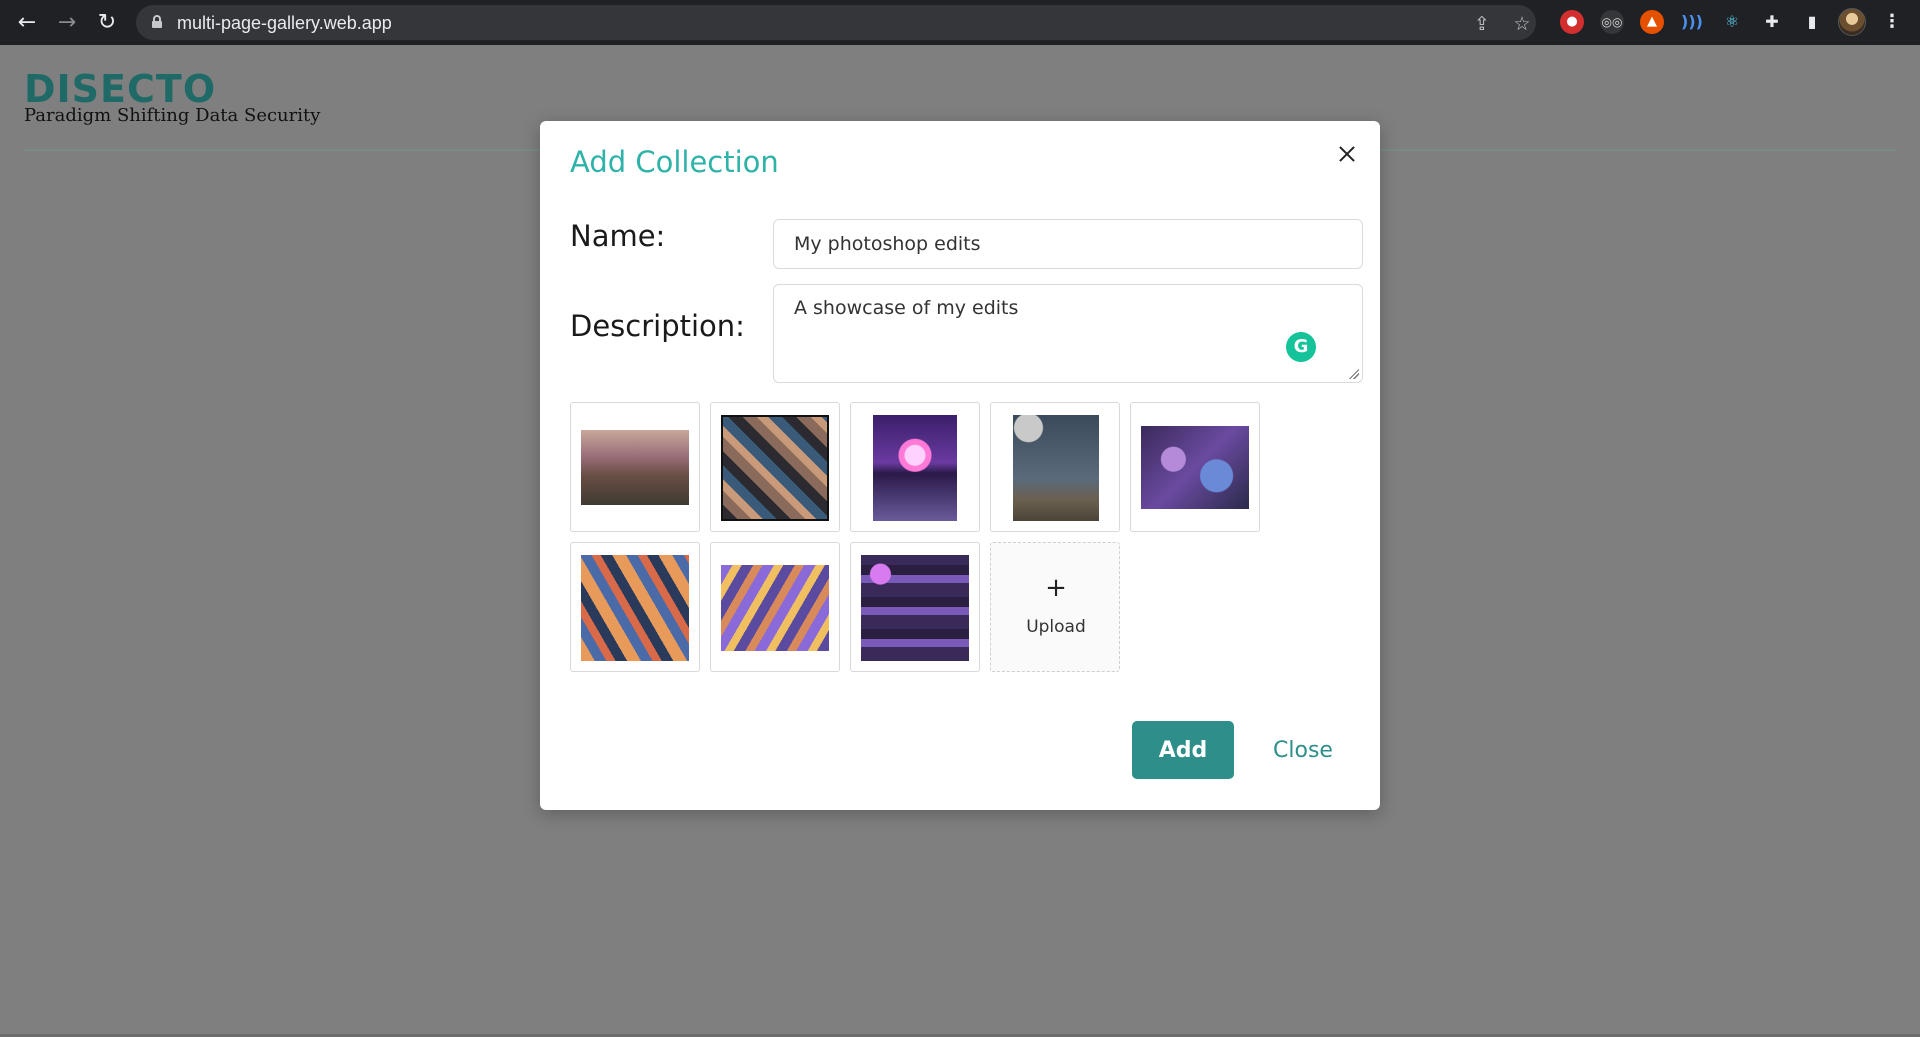 The image size is (1920, 1037). What do you see at coordinates (1772, 22) in the screenshot?
I see `extensions-puzzle-icon: ✚` at bounding box center [1772, 22].